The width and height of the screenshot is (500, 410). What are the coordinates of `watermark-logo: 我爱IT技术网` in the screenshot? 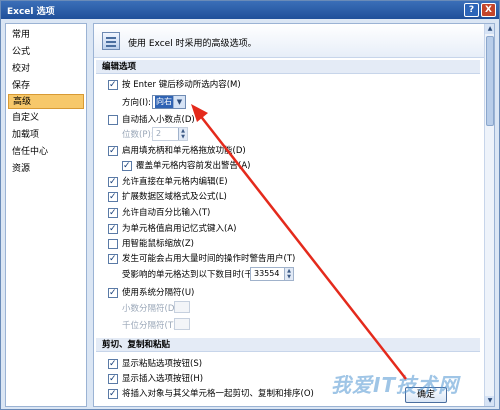 It's located at (395, 385).